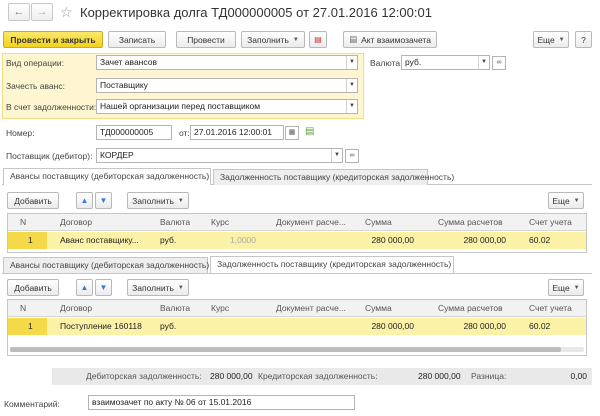 Image resolution: width=600 pixels, height=416 pixels. I want to click on star-icon: ☆, so click(66, 12).